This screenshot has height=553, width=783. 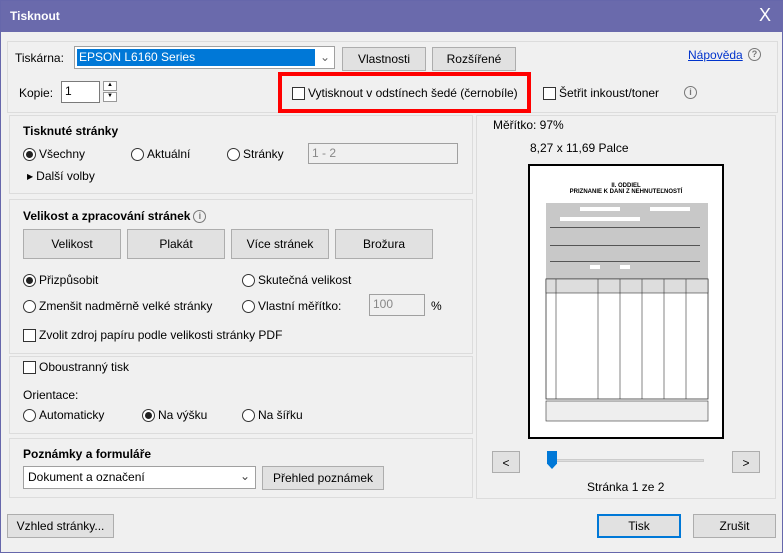 I want to click on grayscale-checkbox: Vytisknout v odstínech šedé (černobíle), so click(x=405, y=93).